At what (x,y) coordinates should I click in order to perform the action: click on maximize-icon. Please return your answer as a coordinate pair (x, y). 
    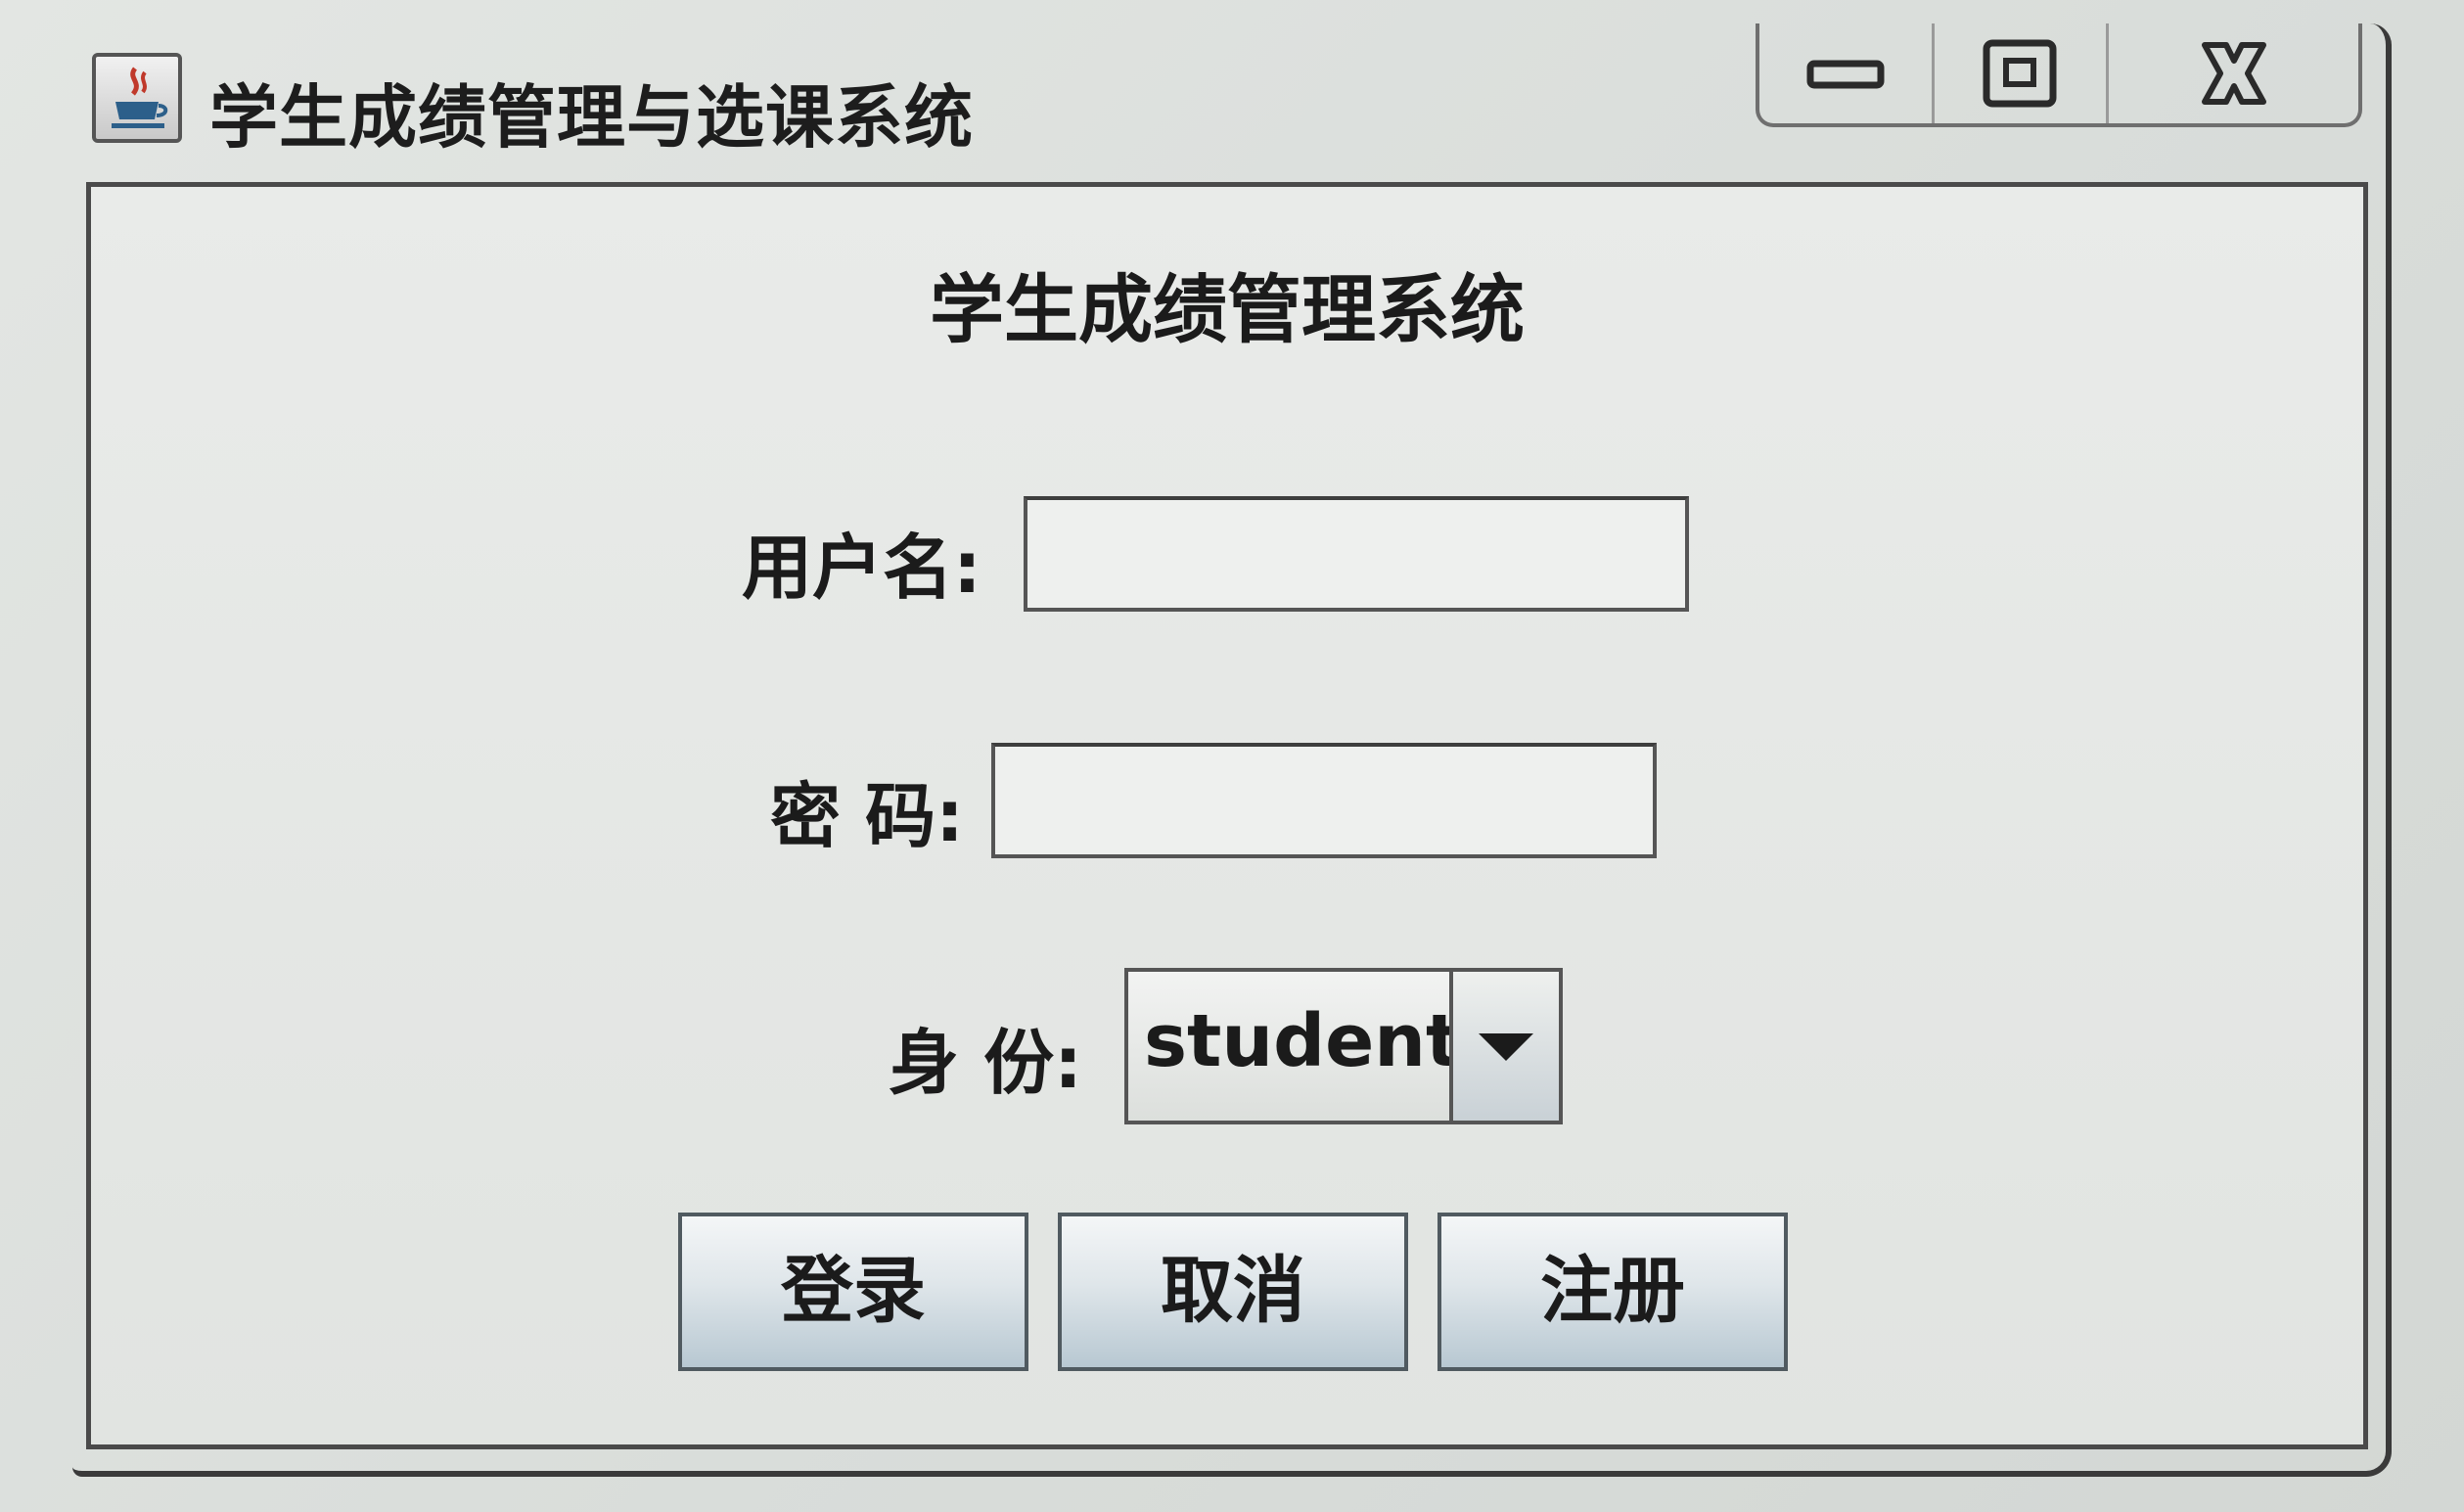
    Looking at the image, I should click on (2020, 73).